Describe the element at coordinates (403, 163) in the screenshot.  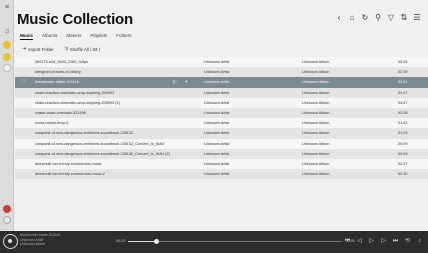
I see `track-duration: 02:37` at that location.